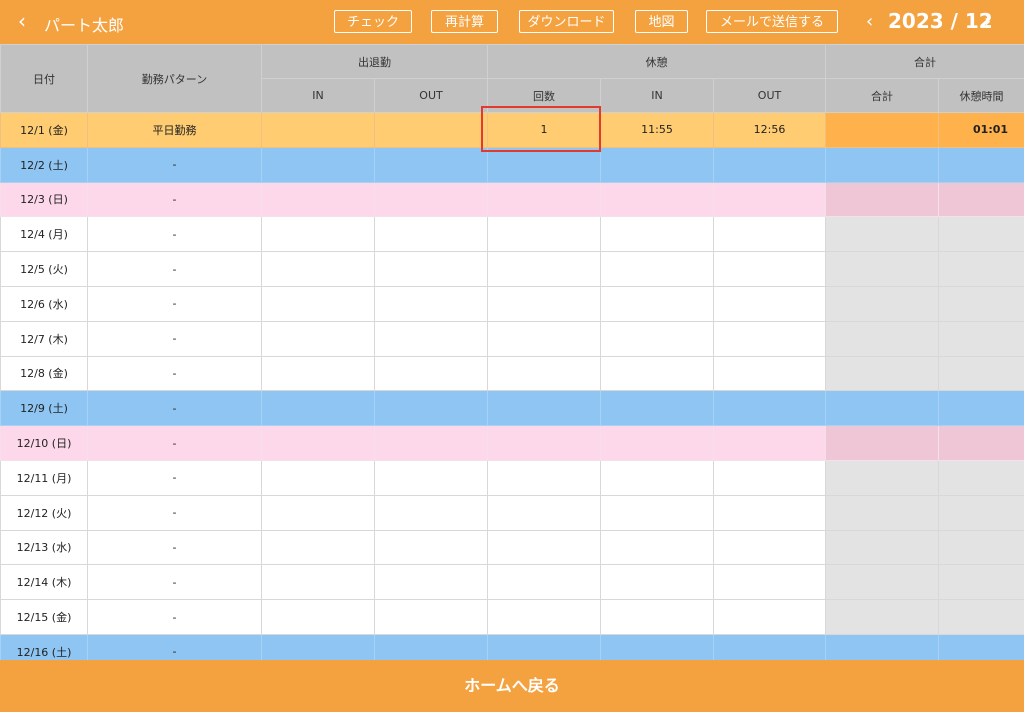 Image resolution: width=1024 pixels, height=712 pixels. Describe the element at coordinates (22, 21) in the screenshot. I see `back-chevron-icon: ‹` at that location.